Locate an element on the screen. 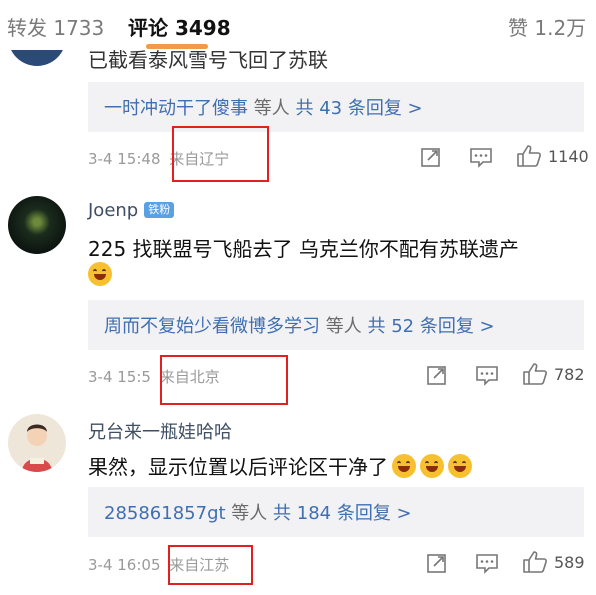  comment-text: 果然，显示位置以后评论区干净了 is located at coordinates (280, 465).